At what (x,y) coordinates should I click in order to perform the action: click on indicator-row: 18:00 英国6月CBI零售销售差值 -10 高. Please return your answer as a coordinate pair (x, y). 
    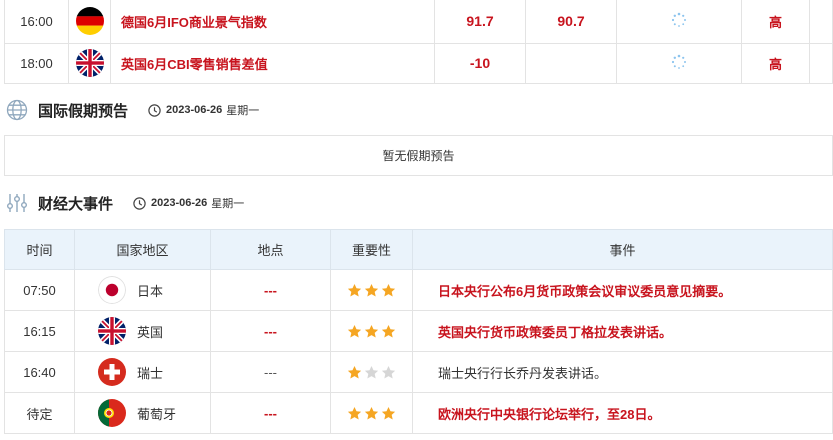
    Looking at the image, I should click on (418, 63).